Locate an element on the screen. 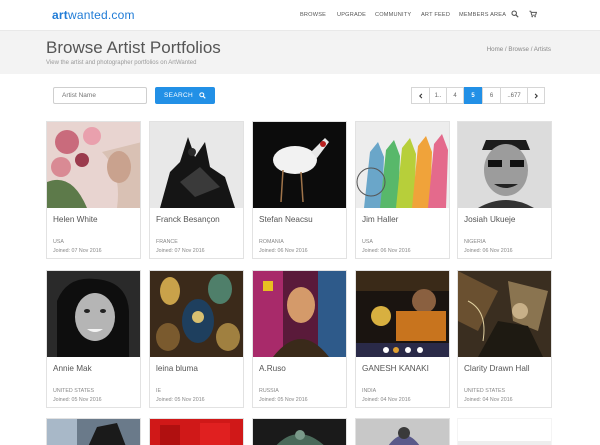 The image size is (600, 445). artist-name: Stefan Neacsu is located at coordinates (286, 219).